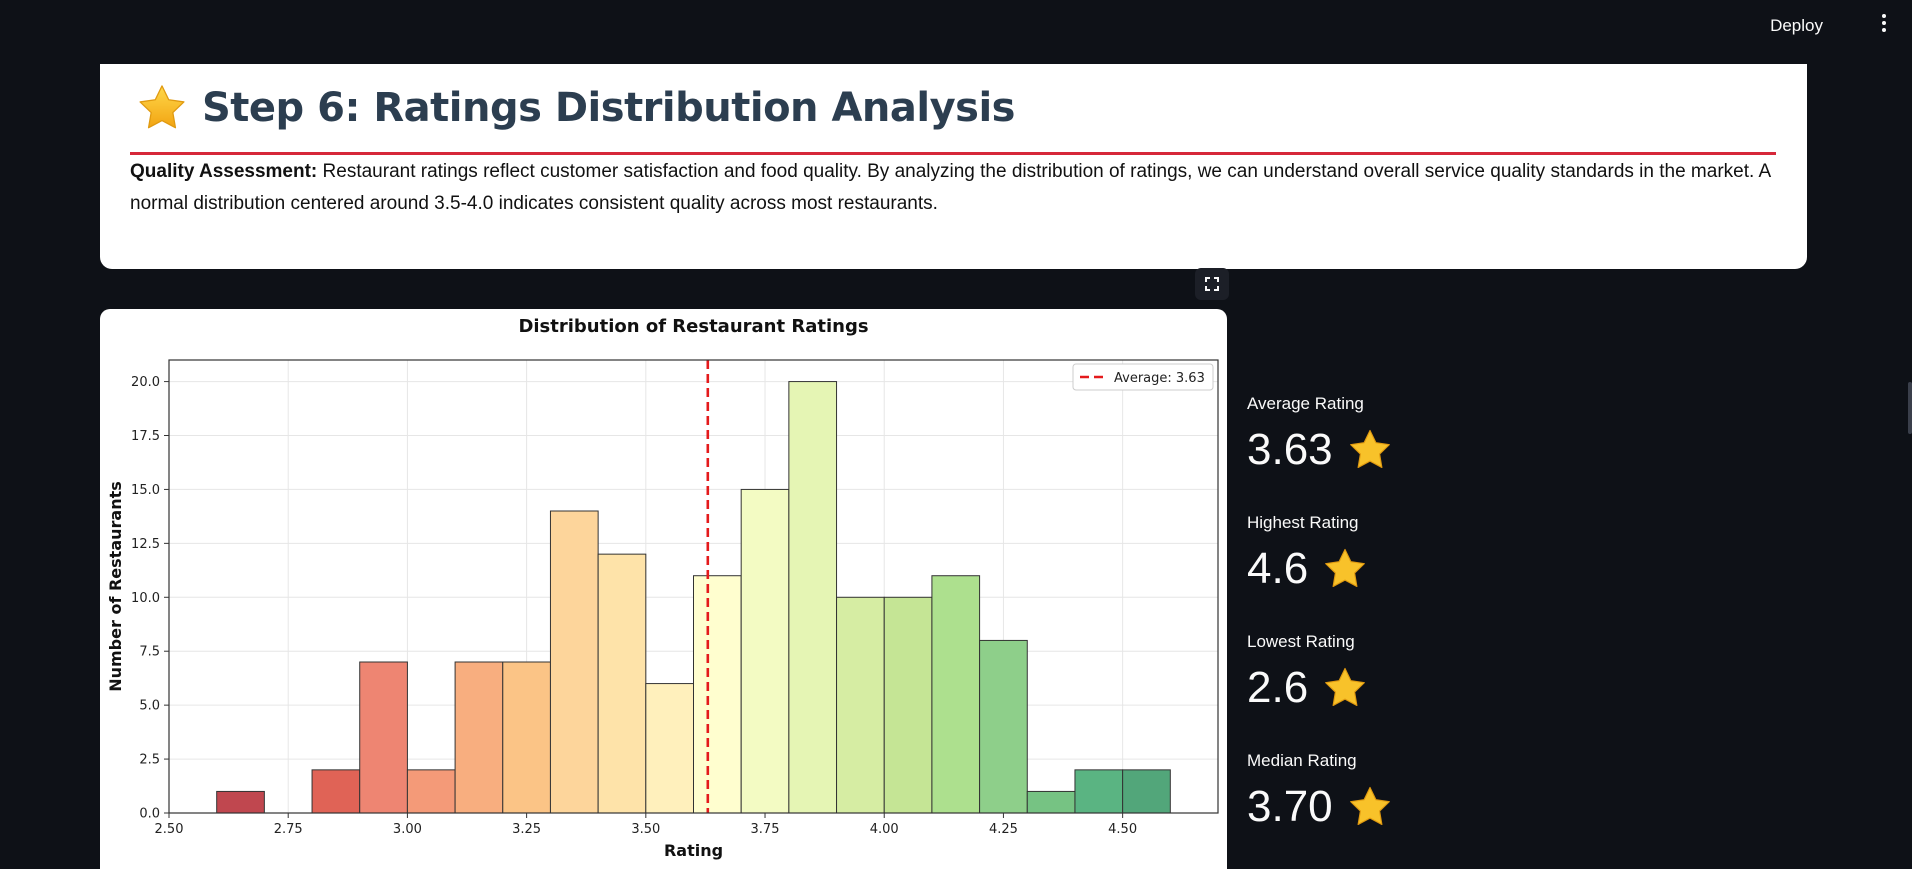 The image size is (1912, 869). What do you see at coordinates (1910, 408) in the screenshot?
I see `scrollbar-thumb` at bounding box center [1910, 408].